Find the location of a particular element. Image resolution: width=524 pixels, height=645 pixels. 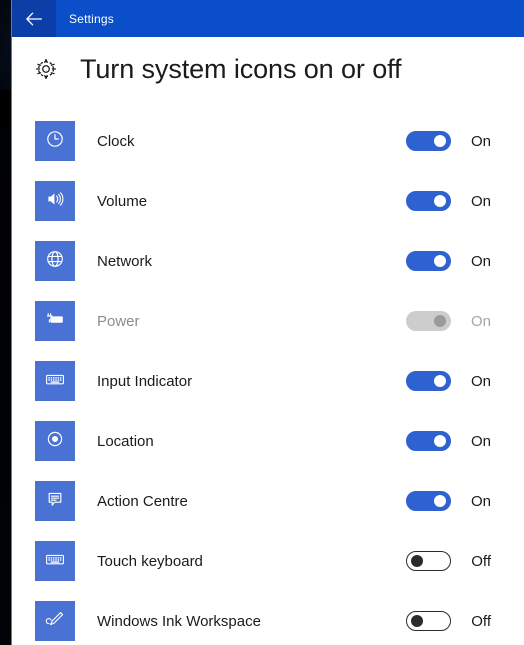

clock-tile is located at coordinates (55, 141).